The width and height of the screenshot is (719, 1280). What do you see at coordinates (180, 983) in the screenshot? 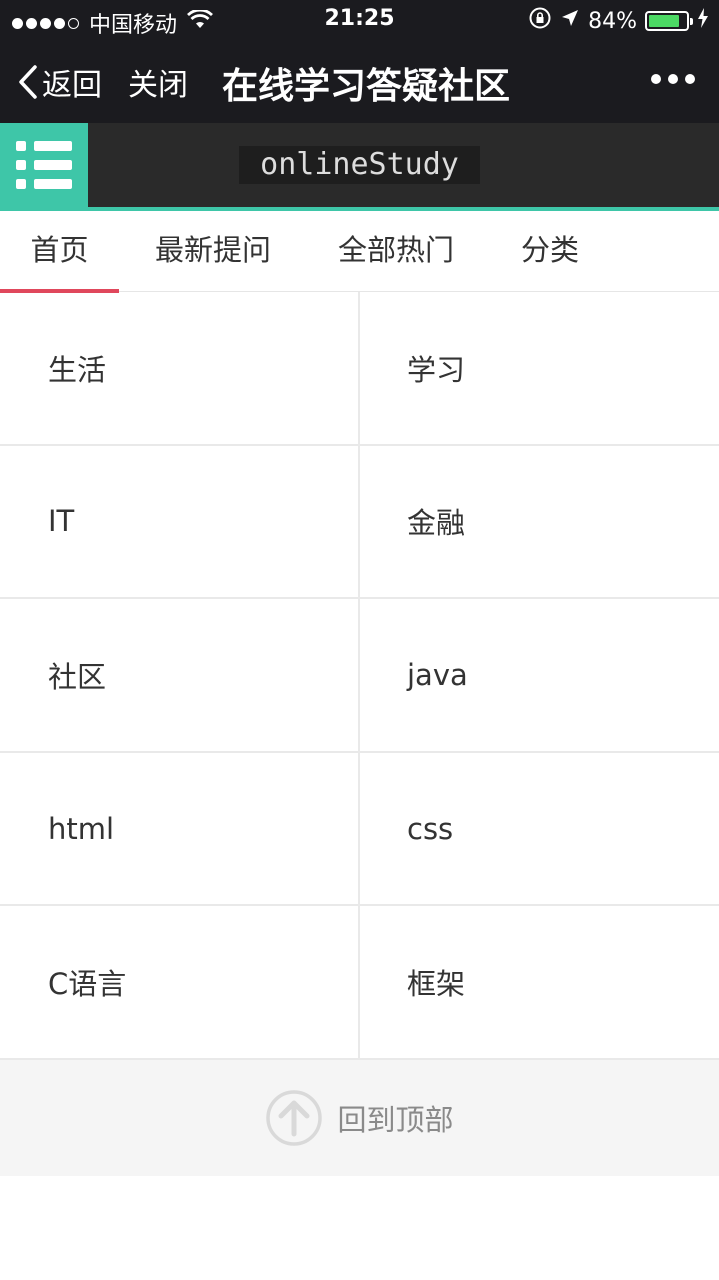
I see `category-item-c-language: C语言` at bounding box center [180, 983].